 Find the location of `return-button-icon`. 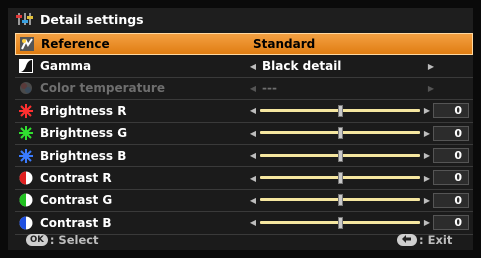

return-button-icon is located at coordinates (407, 240).